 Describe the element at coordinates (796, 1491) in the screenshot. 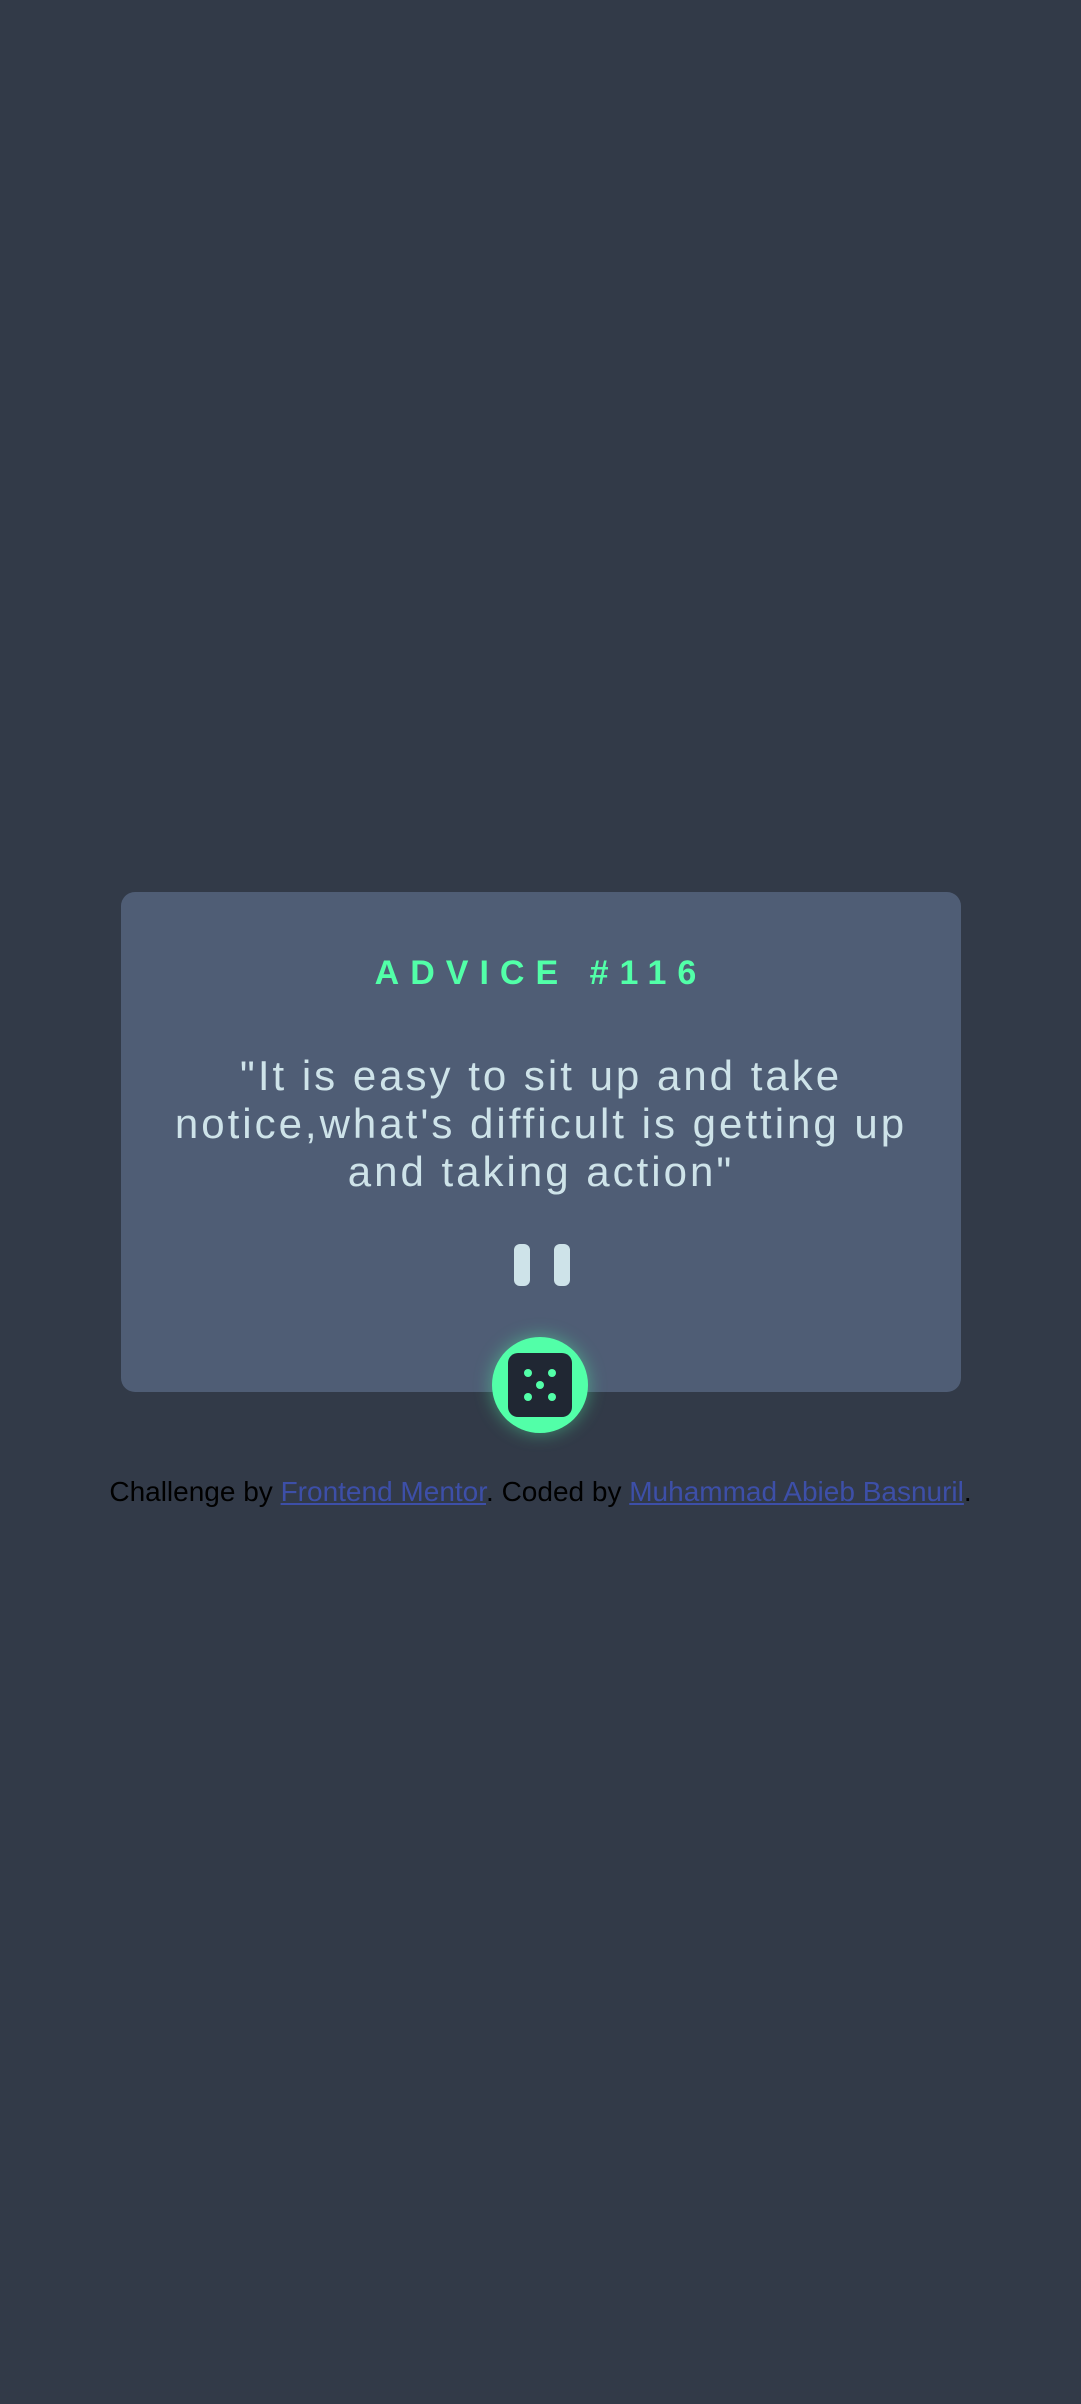

I see `author-link: Muhammad Abieb Basnuril` at that location.